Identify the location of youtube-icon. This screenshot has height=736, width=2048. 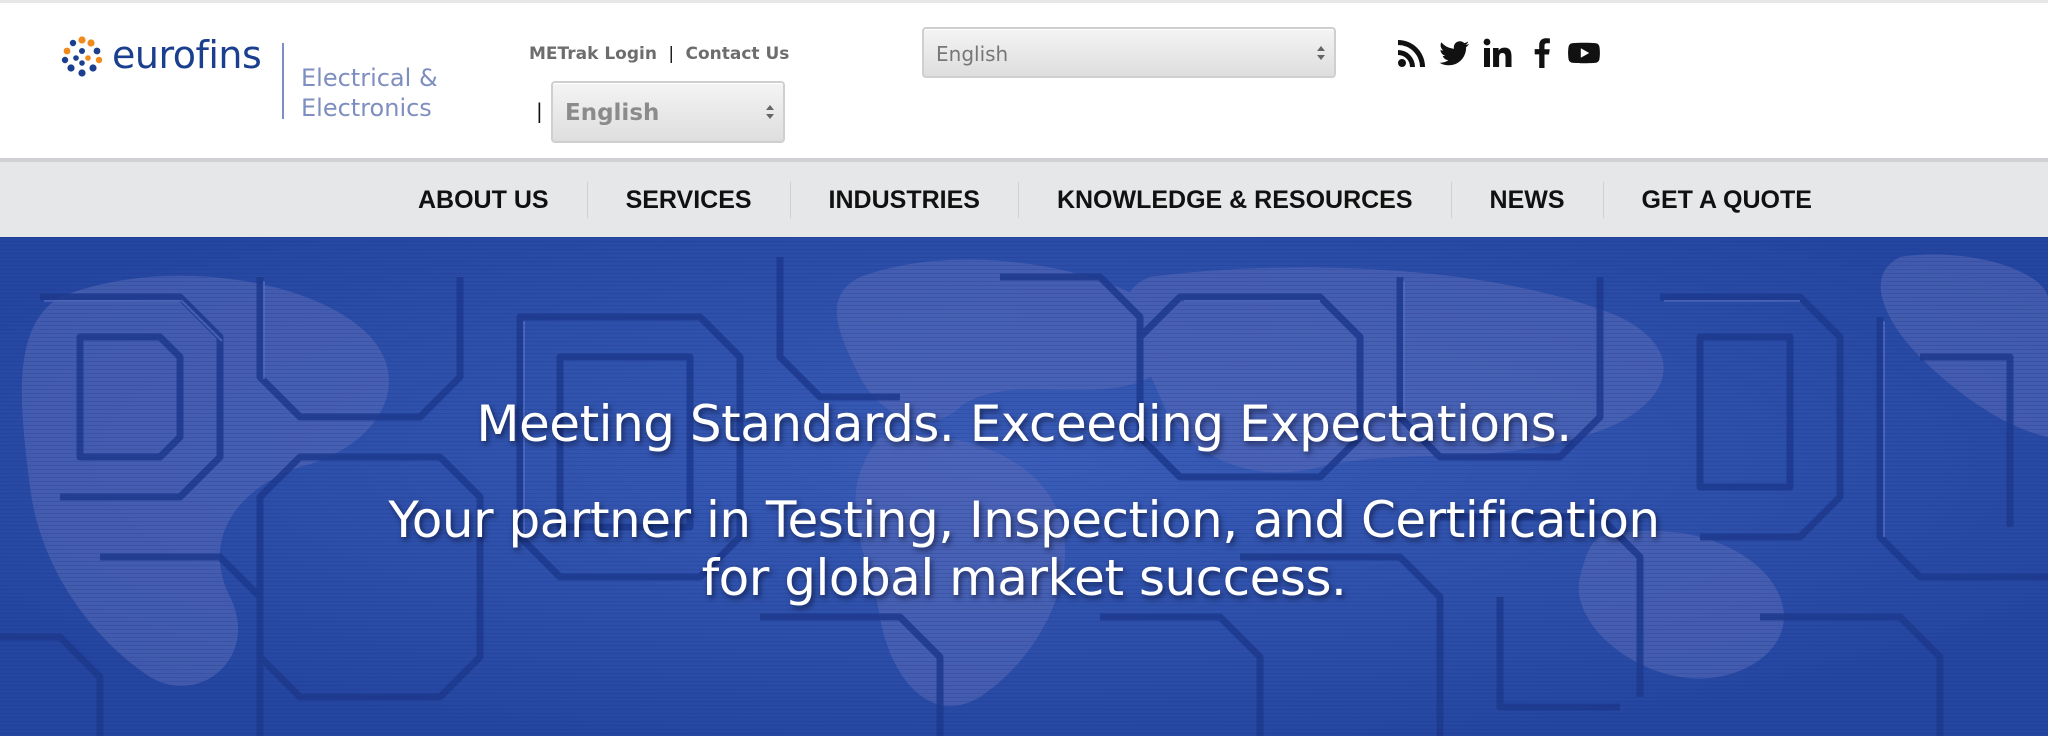
(1584, 53).